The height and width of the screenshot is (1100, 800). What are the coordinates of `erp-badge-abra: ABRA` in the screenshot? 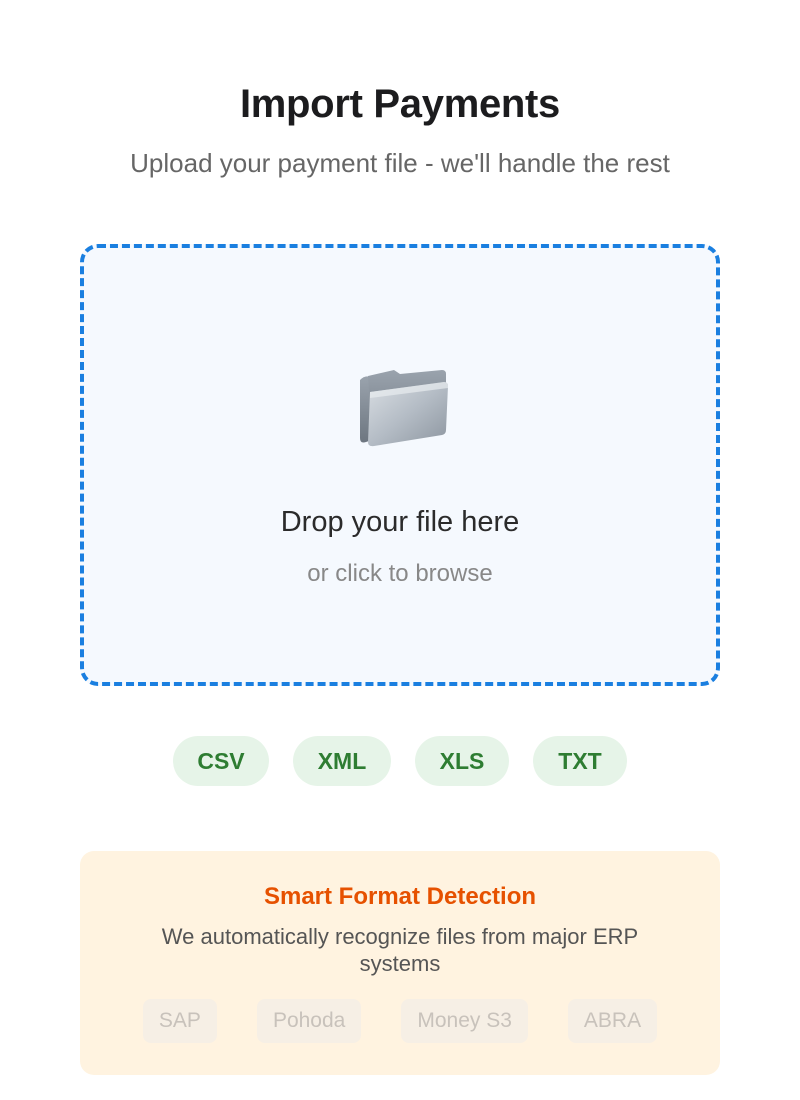 It's located at (612, 1021).